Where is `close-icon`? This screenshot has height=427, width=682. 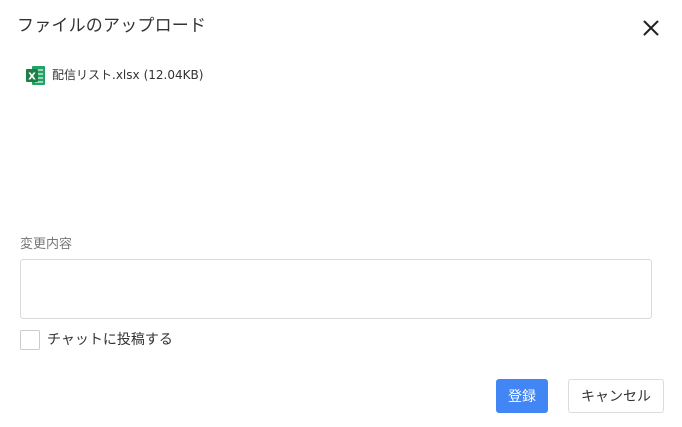
close-icon is located at coordinates (651, 28).